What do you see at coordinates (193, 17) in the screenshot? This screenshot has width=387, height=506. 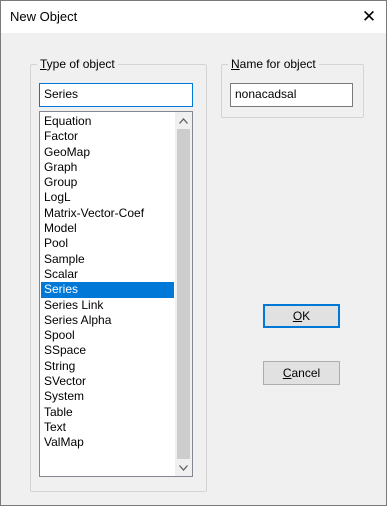 I see `title-bar: New Object ✕` at bounding box center [193, 17].